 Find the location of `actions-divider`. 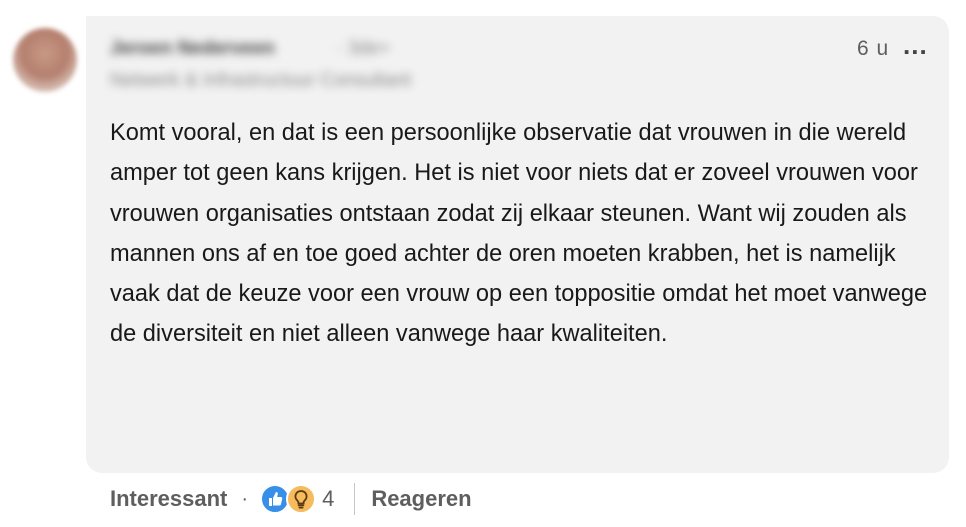

actions-divider is located at coordinates (355, 499).